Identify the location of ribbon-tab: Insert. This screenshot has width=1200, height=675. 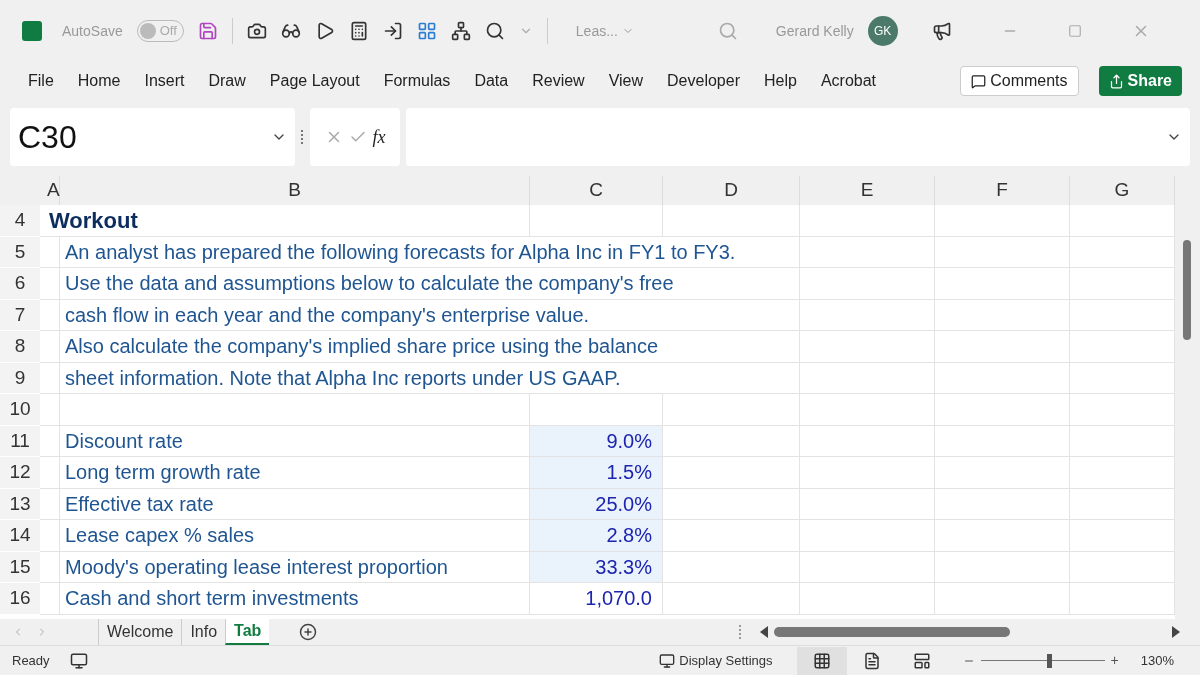
(164, 81).